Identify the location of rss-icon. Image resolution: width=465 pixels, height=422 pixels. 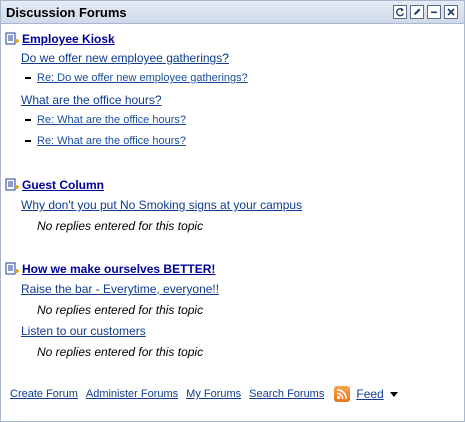
(342, 394).